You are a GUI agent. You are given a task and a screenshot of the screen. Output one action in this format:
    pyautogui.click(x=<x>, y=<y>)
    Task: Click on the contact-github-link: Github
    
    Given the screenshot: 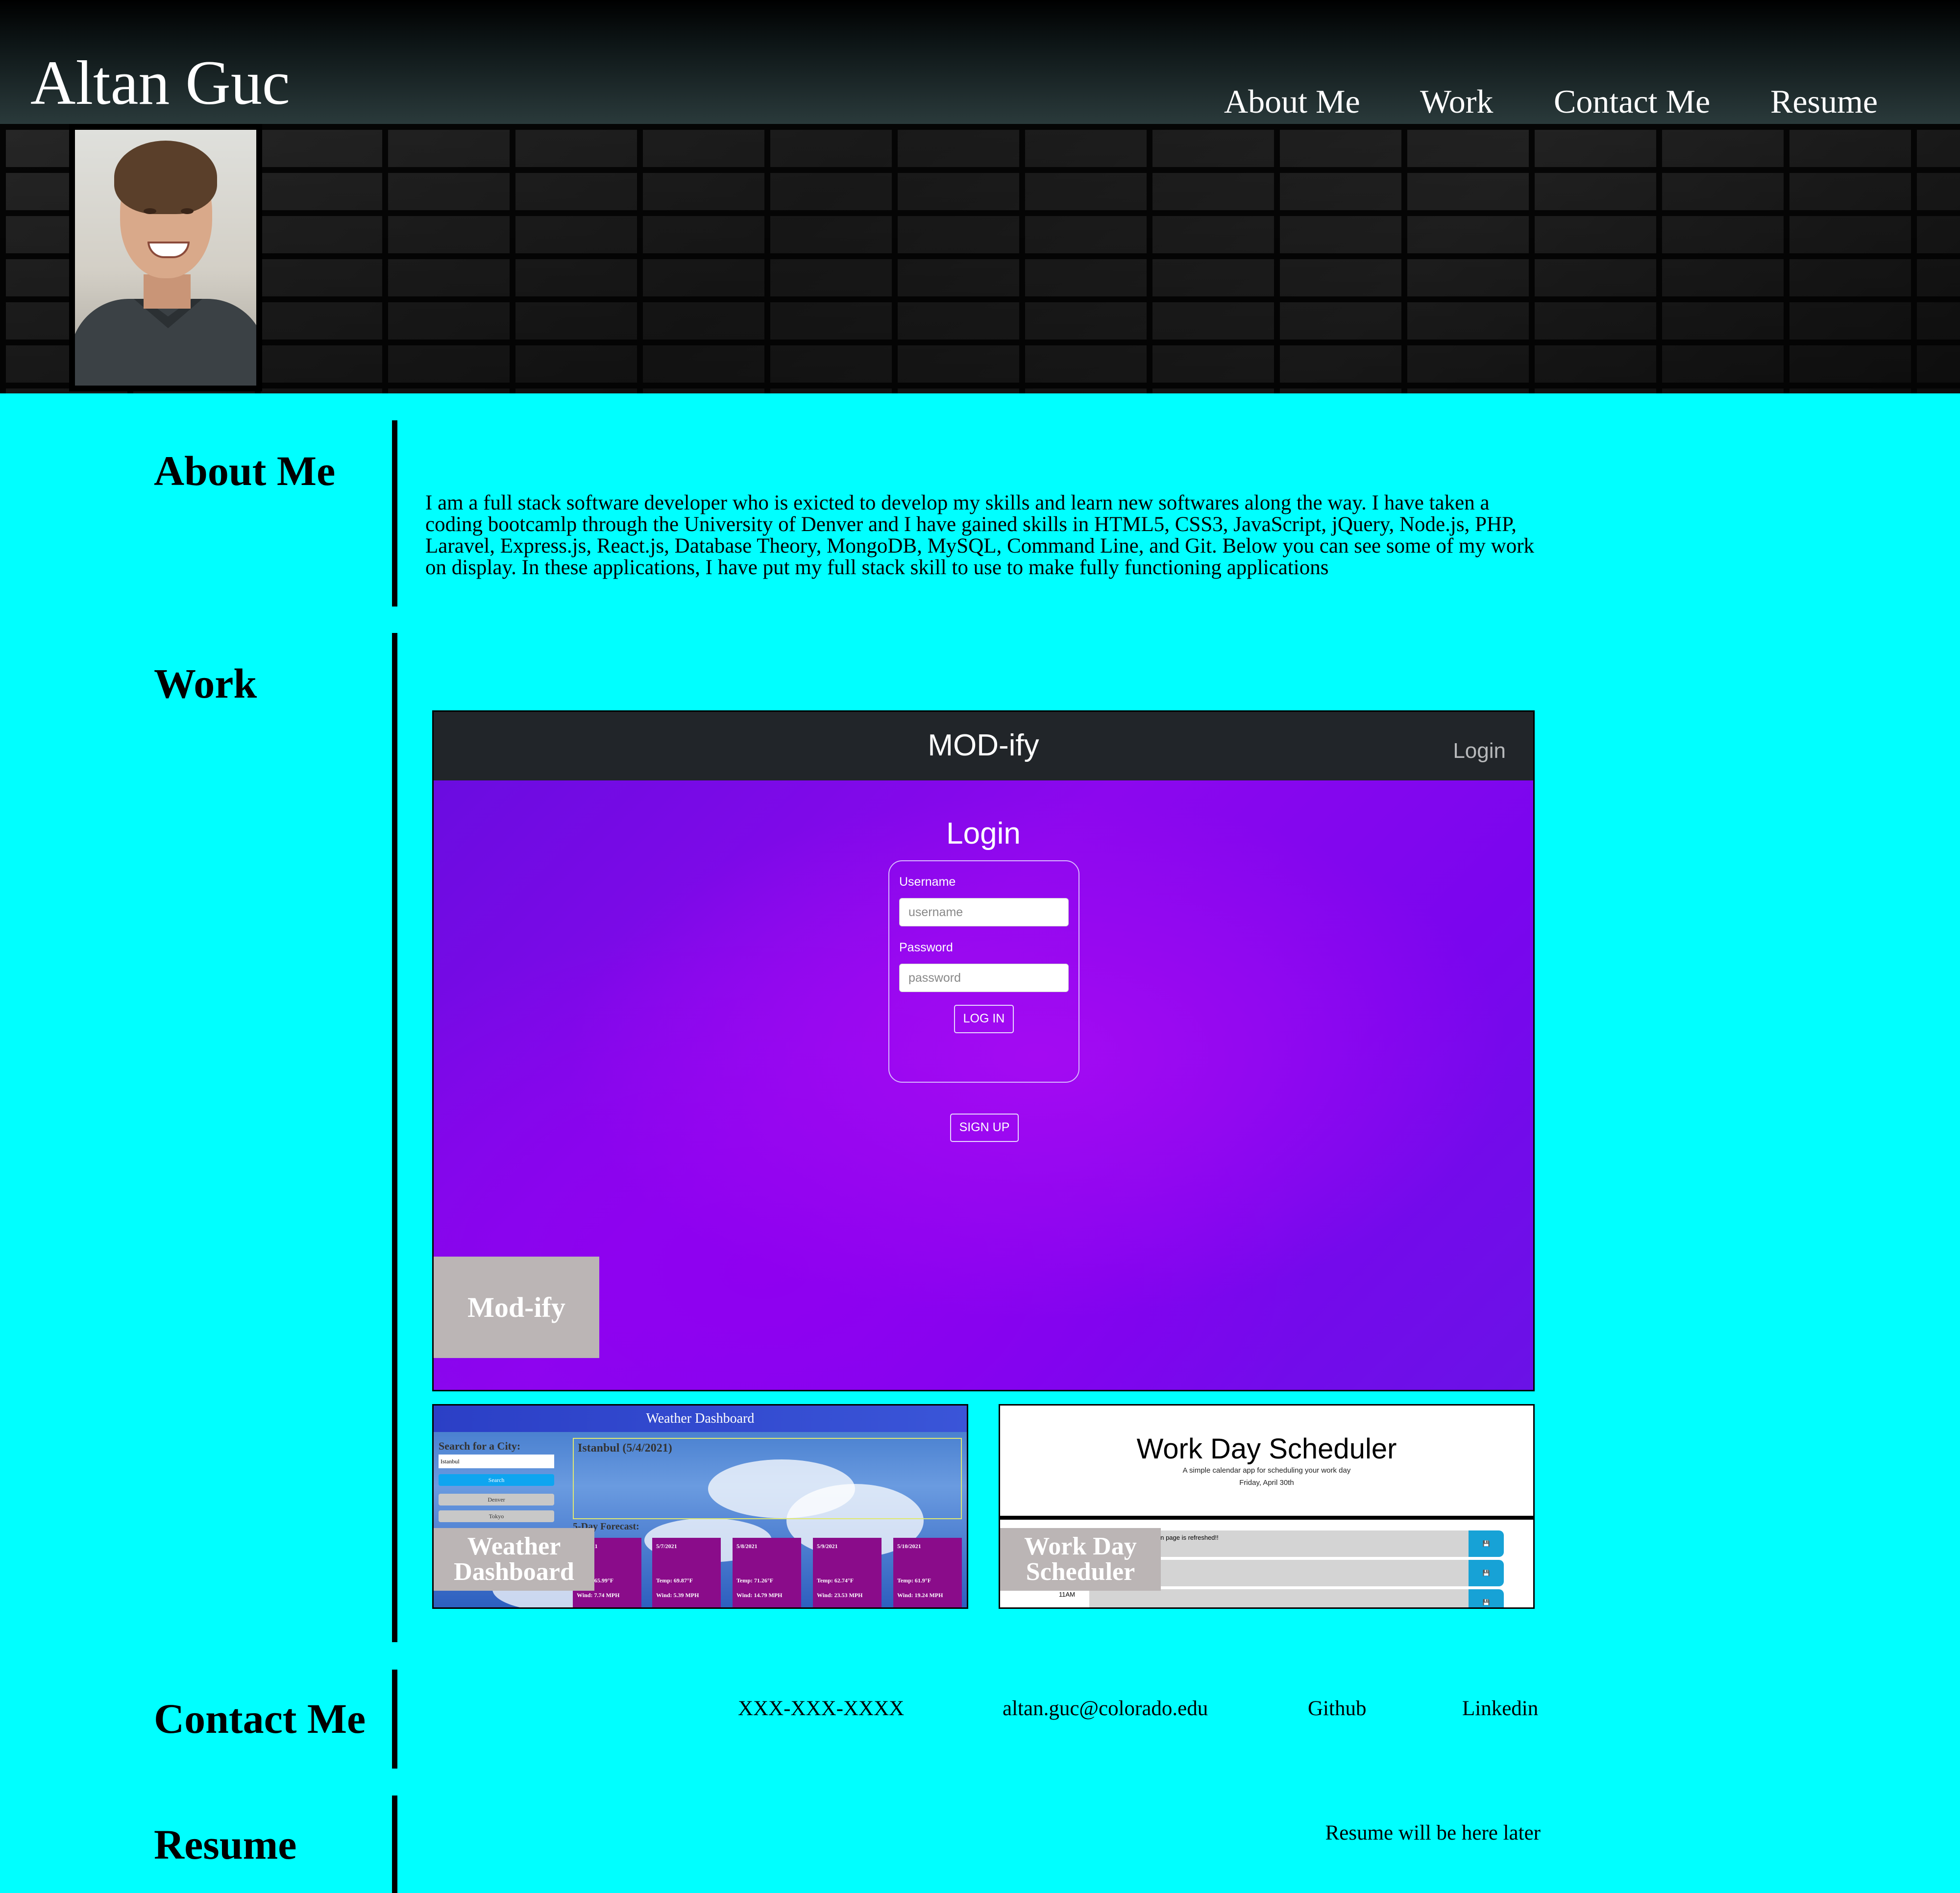 What is the action you would take?
    pyautogui.click(x=1337, y=1709)
    